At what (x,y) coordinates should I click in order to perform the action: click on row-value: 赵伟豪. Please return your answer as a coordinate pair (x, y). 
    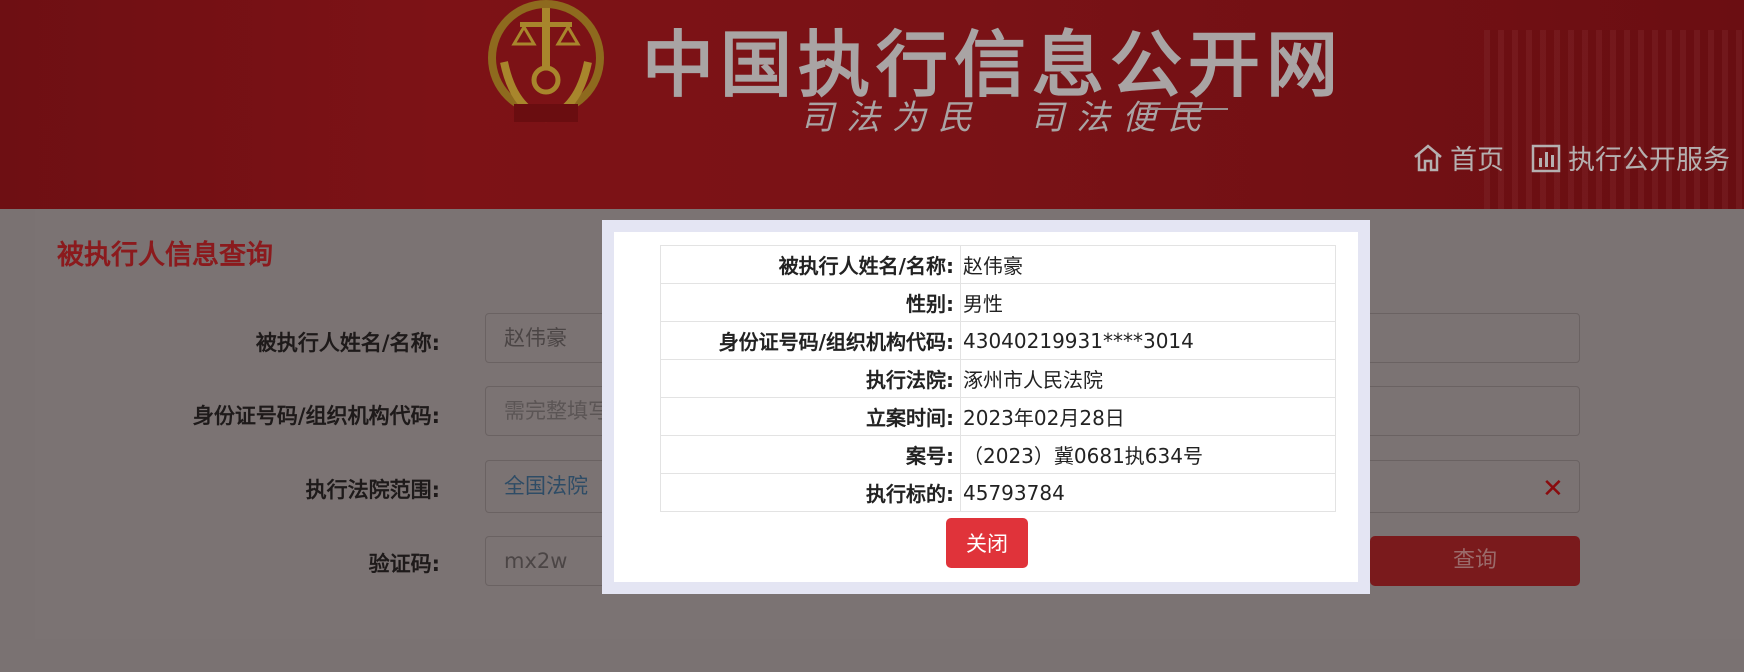
    Looking at the image, I should click on (1148, 264).